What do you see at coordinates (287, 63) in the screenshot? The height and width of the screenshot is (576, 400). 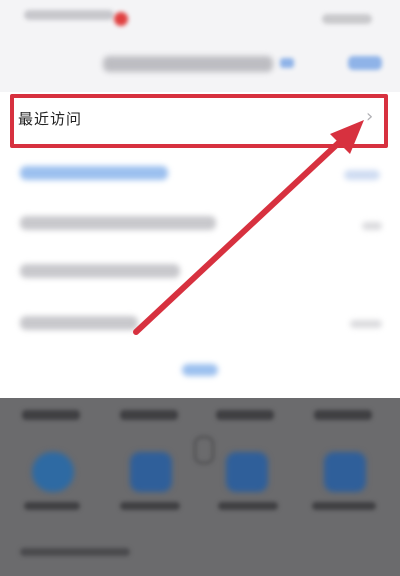 I see `title-dropdown-icon` at bounding box center [287, 63].